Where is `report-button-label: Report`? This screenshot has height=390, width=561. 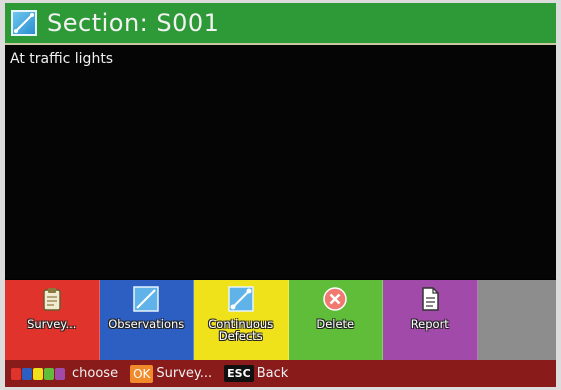
report-button-label: Report is located at coordinates (429, 324).